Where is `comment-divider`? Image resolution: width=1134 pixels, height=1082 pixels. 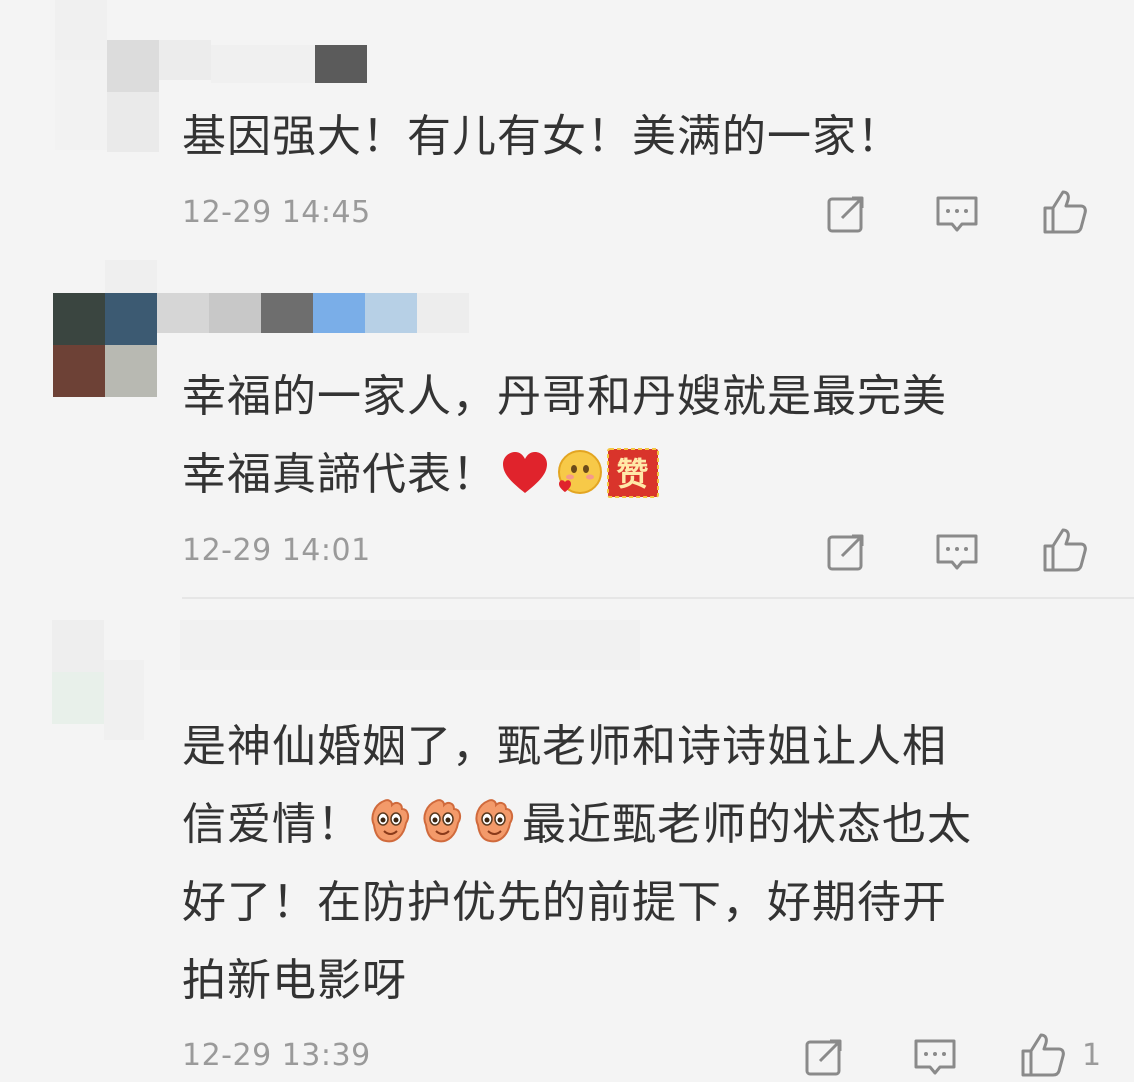
comment-divider is located at coordinates (658, 598).